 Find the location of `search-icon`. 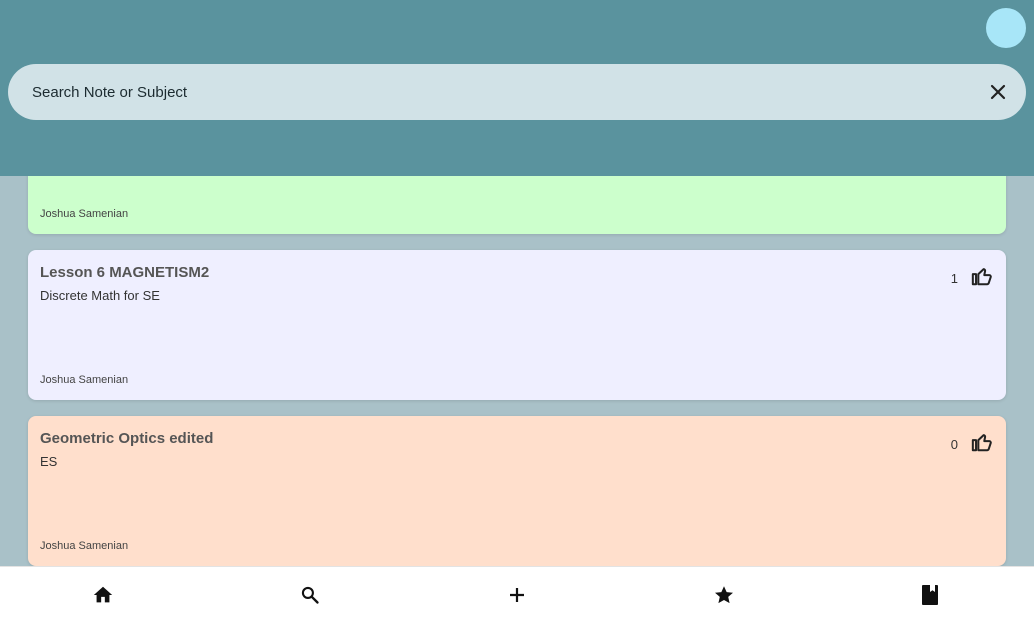

search-icon is located at coordinates (310, 595).